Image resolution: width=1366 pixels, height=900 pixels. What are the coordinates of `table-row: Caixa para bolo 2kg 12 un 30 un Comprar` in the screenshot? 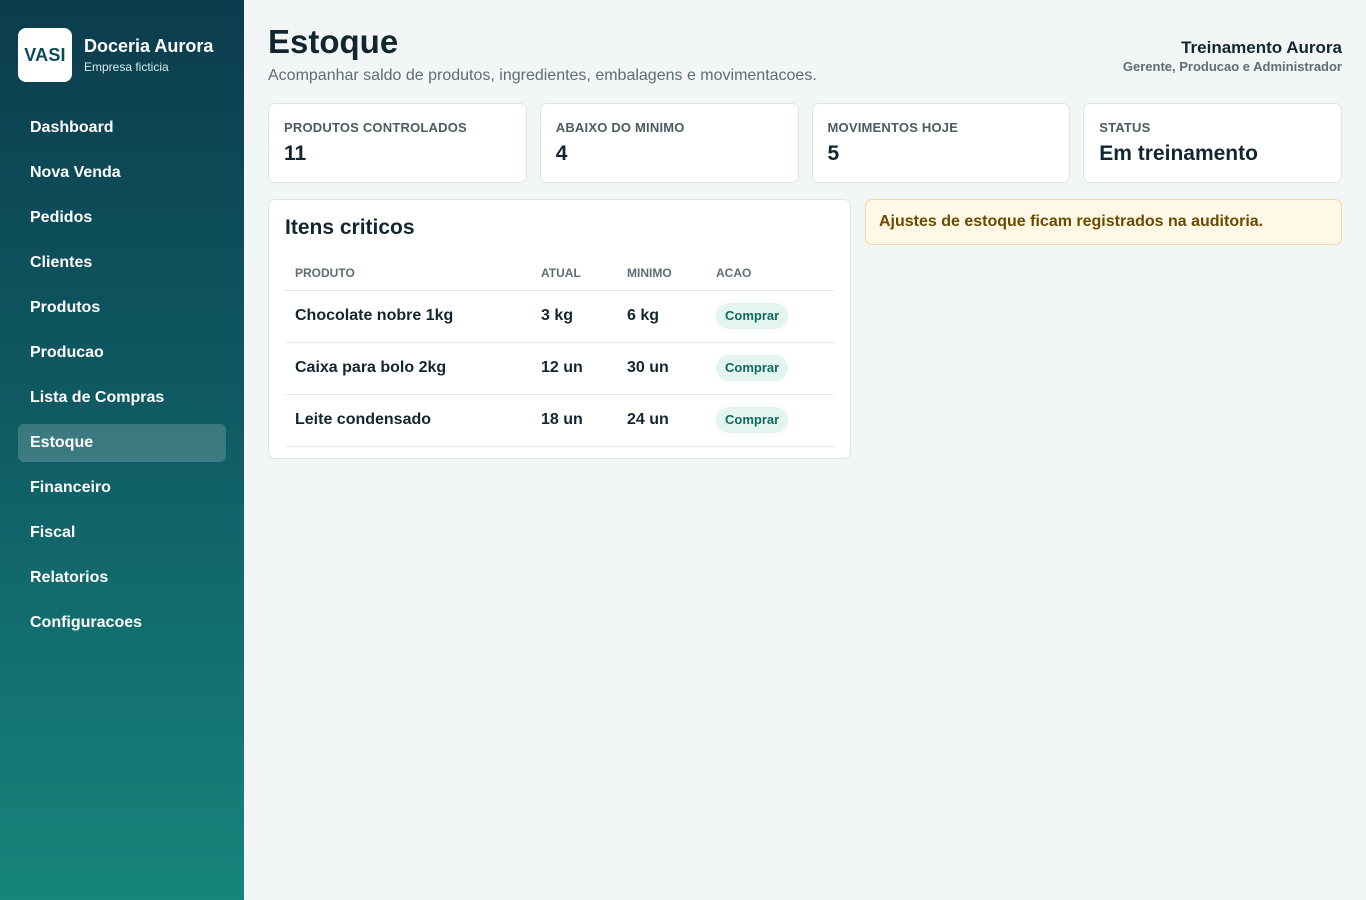 It's located at (559, 368).